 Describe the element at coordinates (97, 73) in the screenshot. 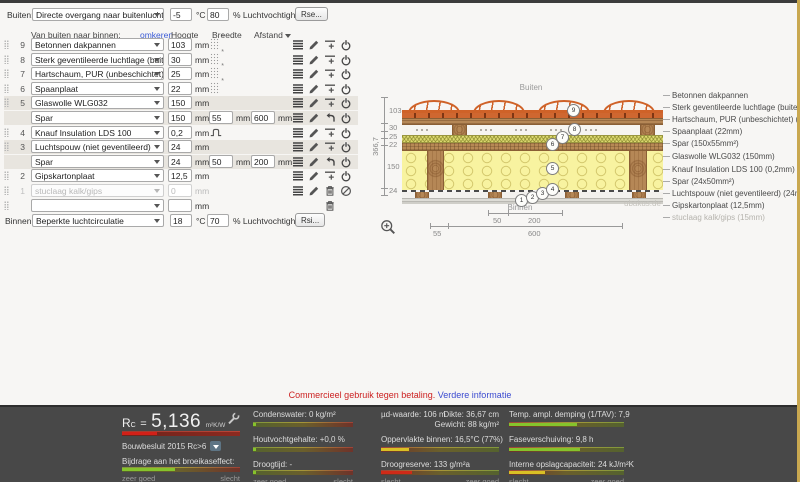

I see `material-select: Hartschaum, PUR (unbeschichtet)` at that location.